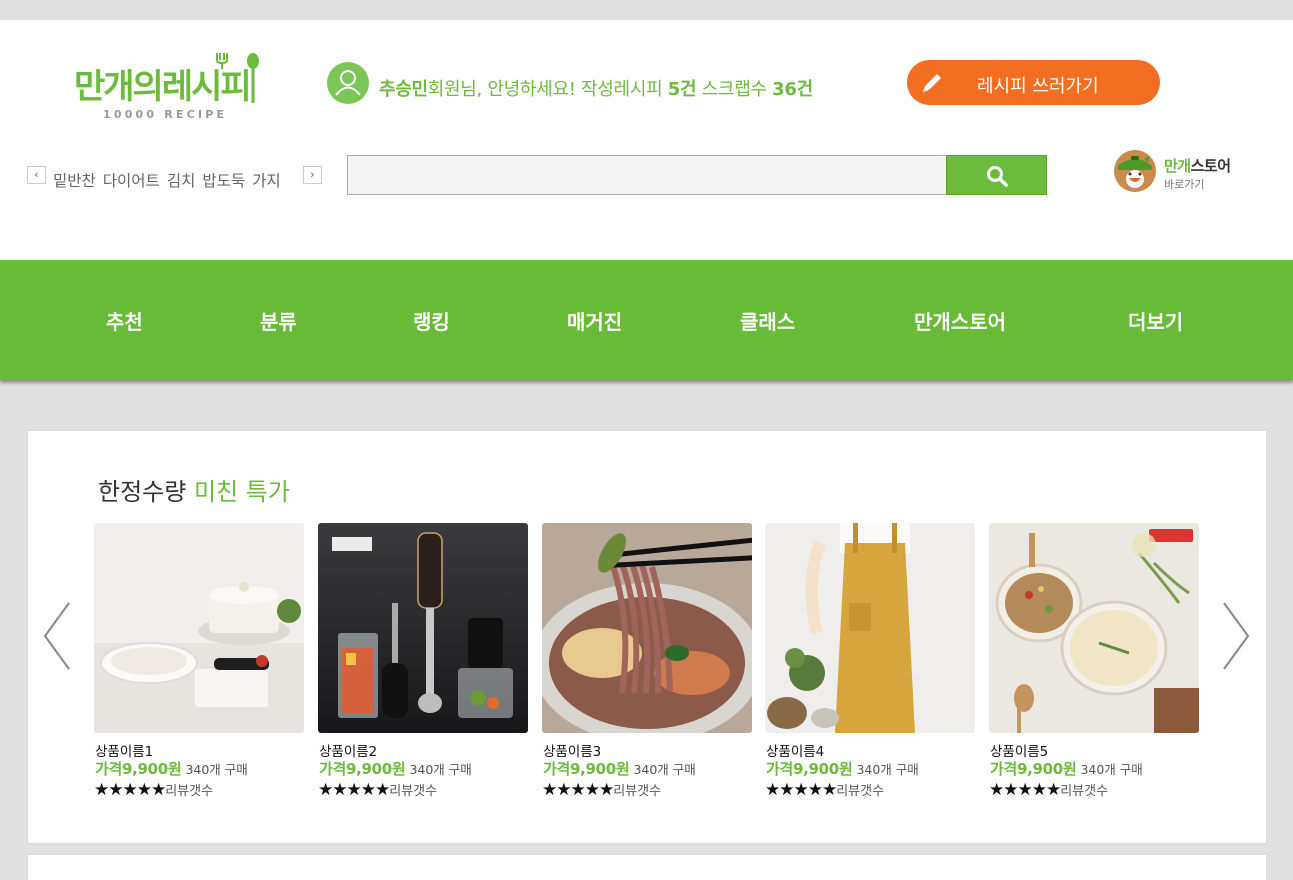 The height and width of the screenshot is (880, 1293). I want to click on keyword-item: 밑반찬, so click(74, 181).